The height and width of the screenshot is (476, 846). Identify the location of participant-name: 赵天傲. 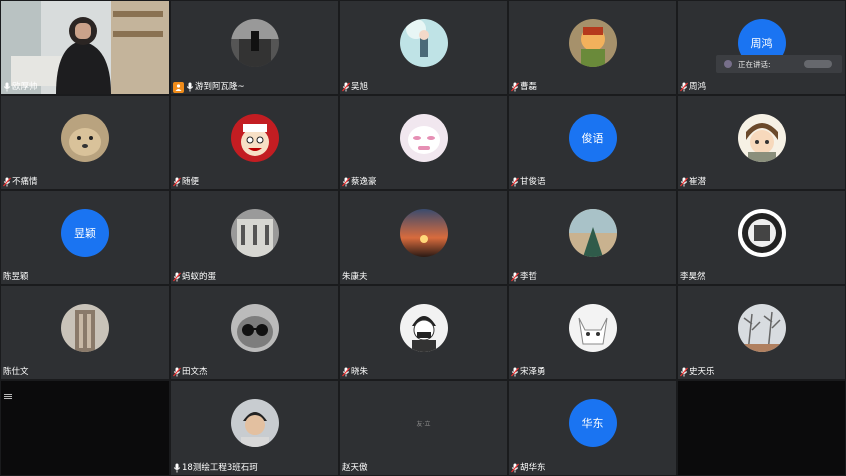
(355, 468).